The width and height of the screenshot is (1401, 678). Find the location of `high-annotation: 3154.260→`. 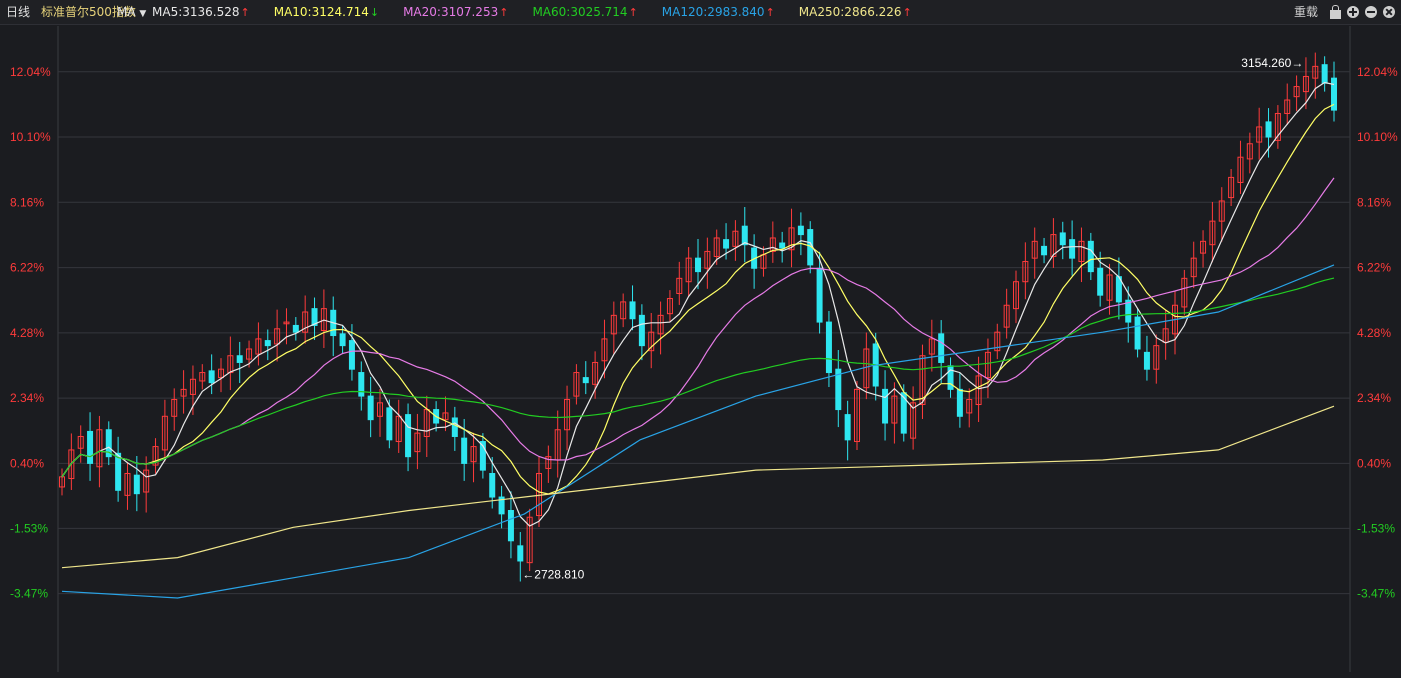

high-annotation: 3154.260→ is located at coordinates (1272, 63).